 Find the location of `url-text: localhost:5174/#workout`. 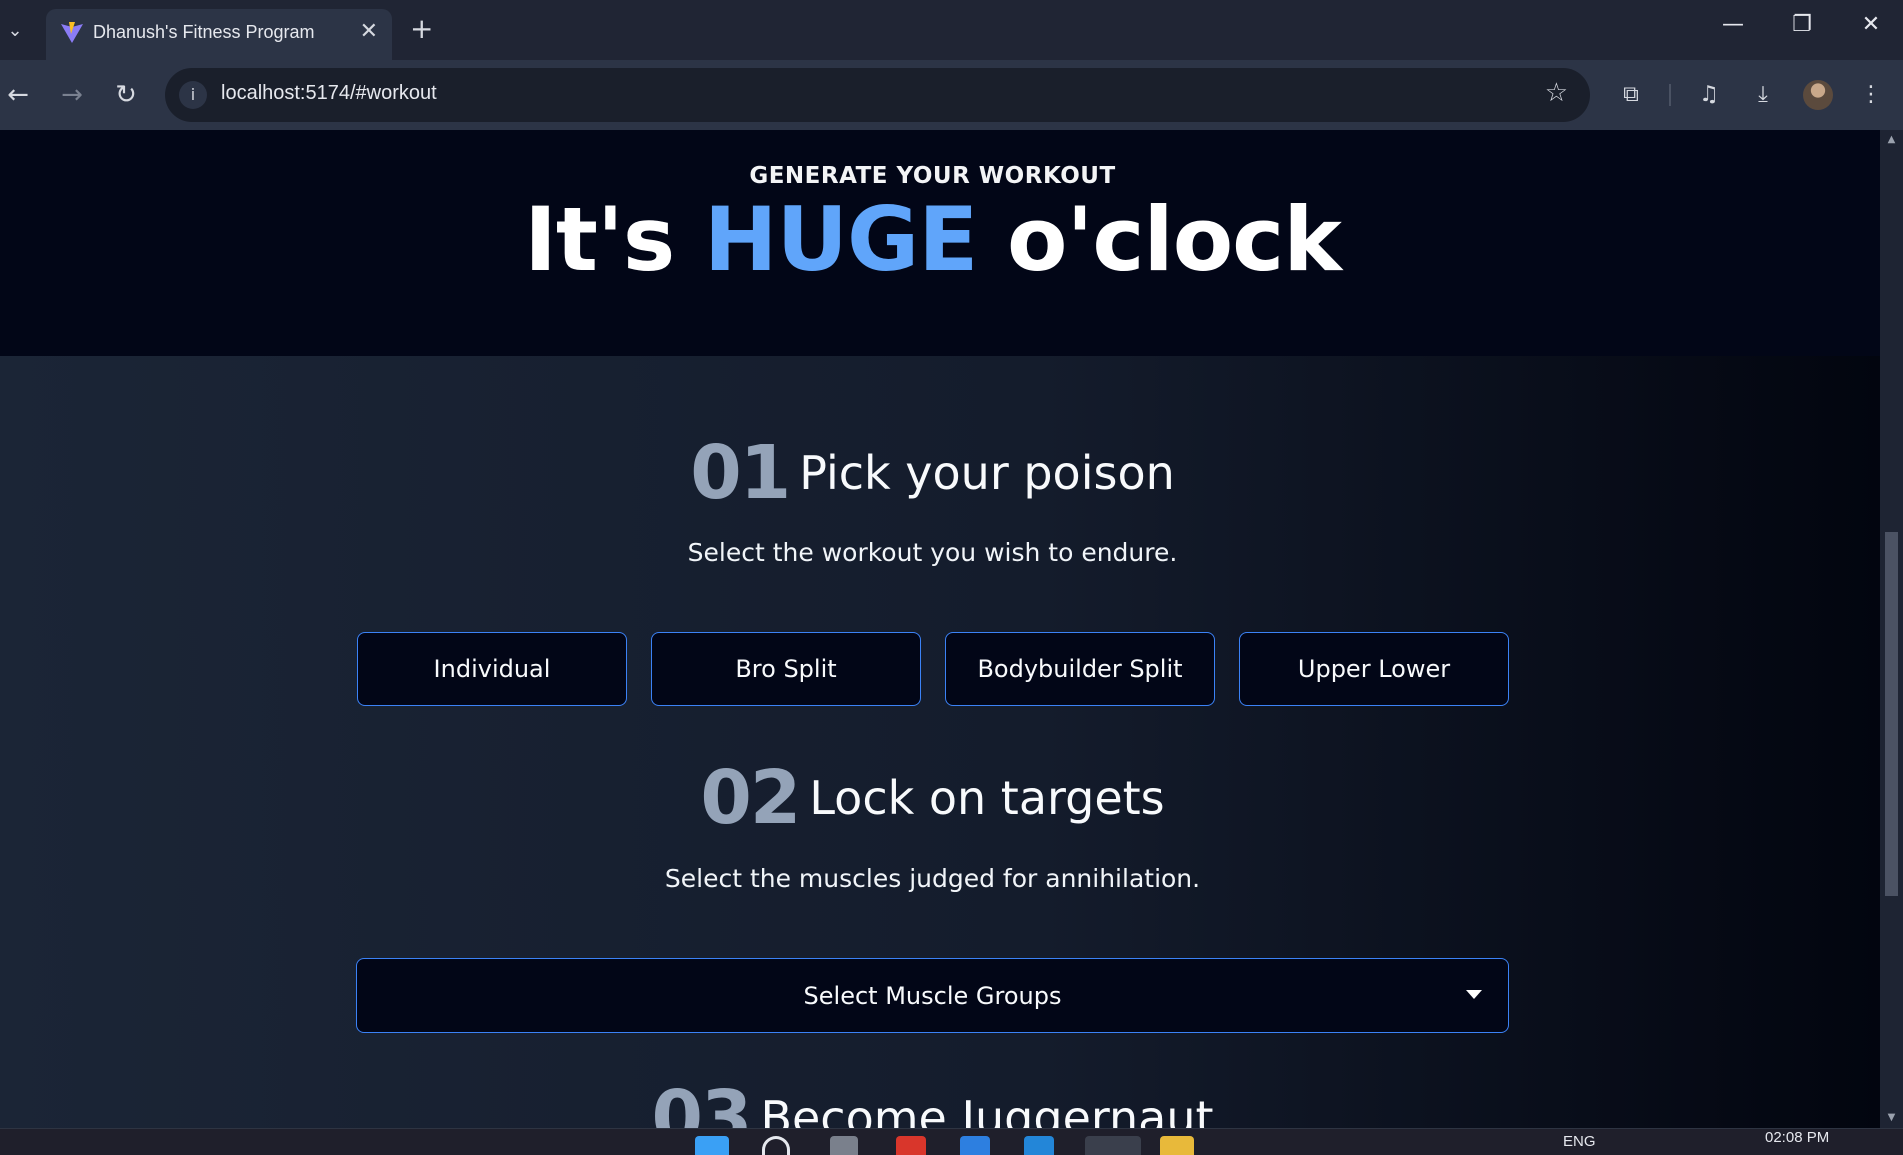

url-text: localhost:5174/#workout is located at coordinates (329, 93).